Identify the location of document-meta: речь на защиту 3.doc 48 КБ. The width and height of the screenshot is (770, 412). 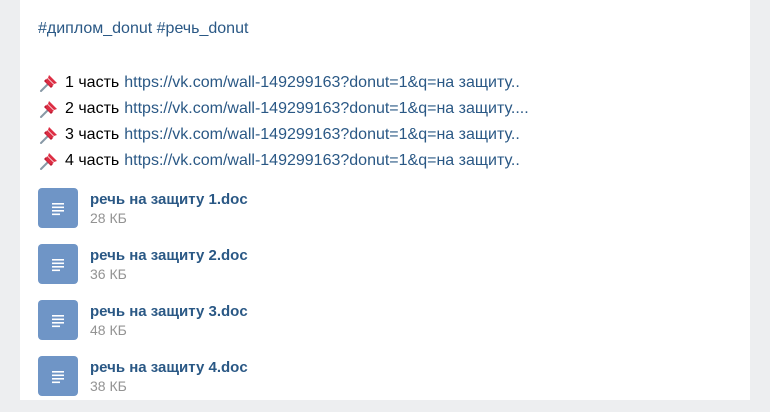
(169, 320).